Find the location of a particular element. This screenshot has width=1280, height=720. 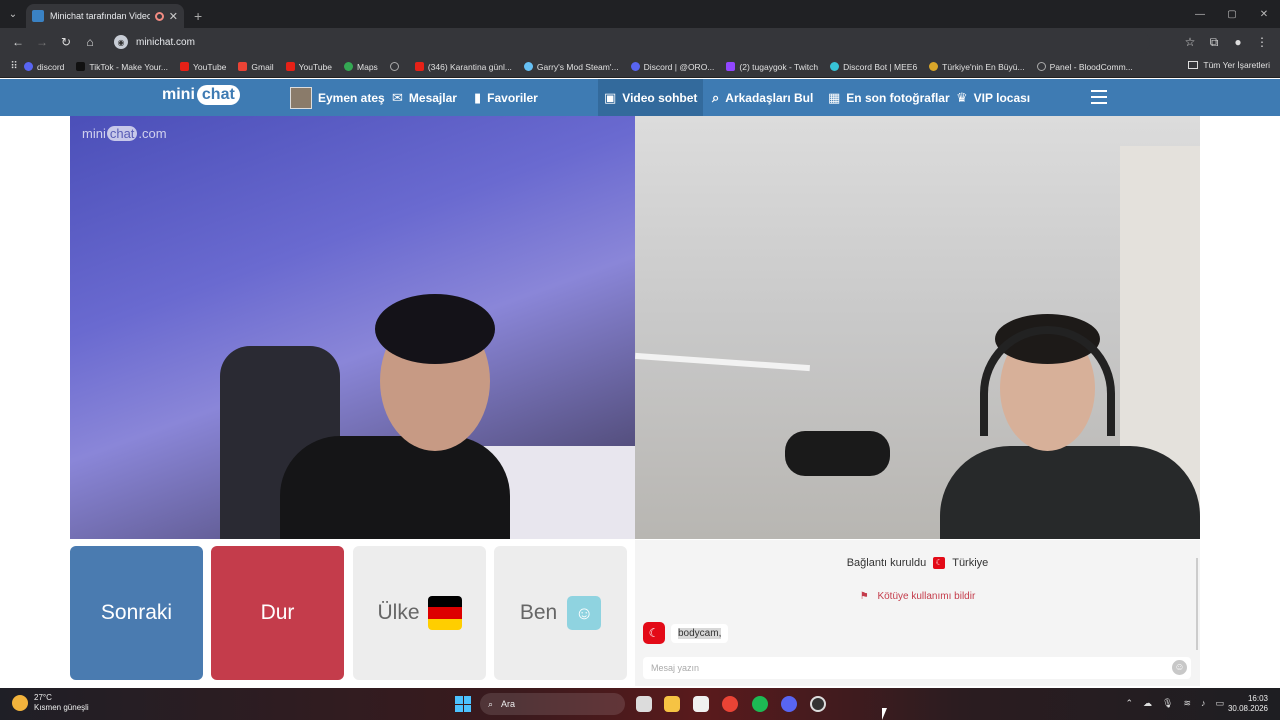

nav-latest-photos: ▦ En son fotoğraflar is located at coordinates (889, 97).